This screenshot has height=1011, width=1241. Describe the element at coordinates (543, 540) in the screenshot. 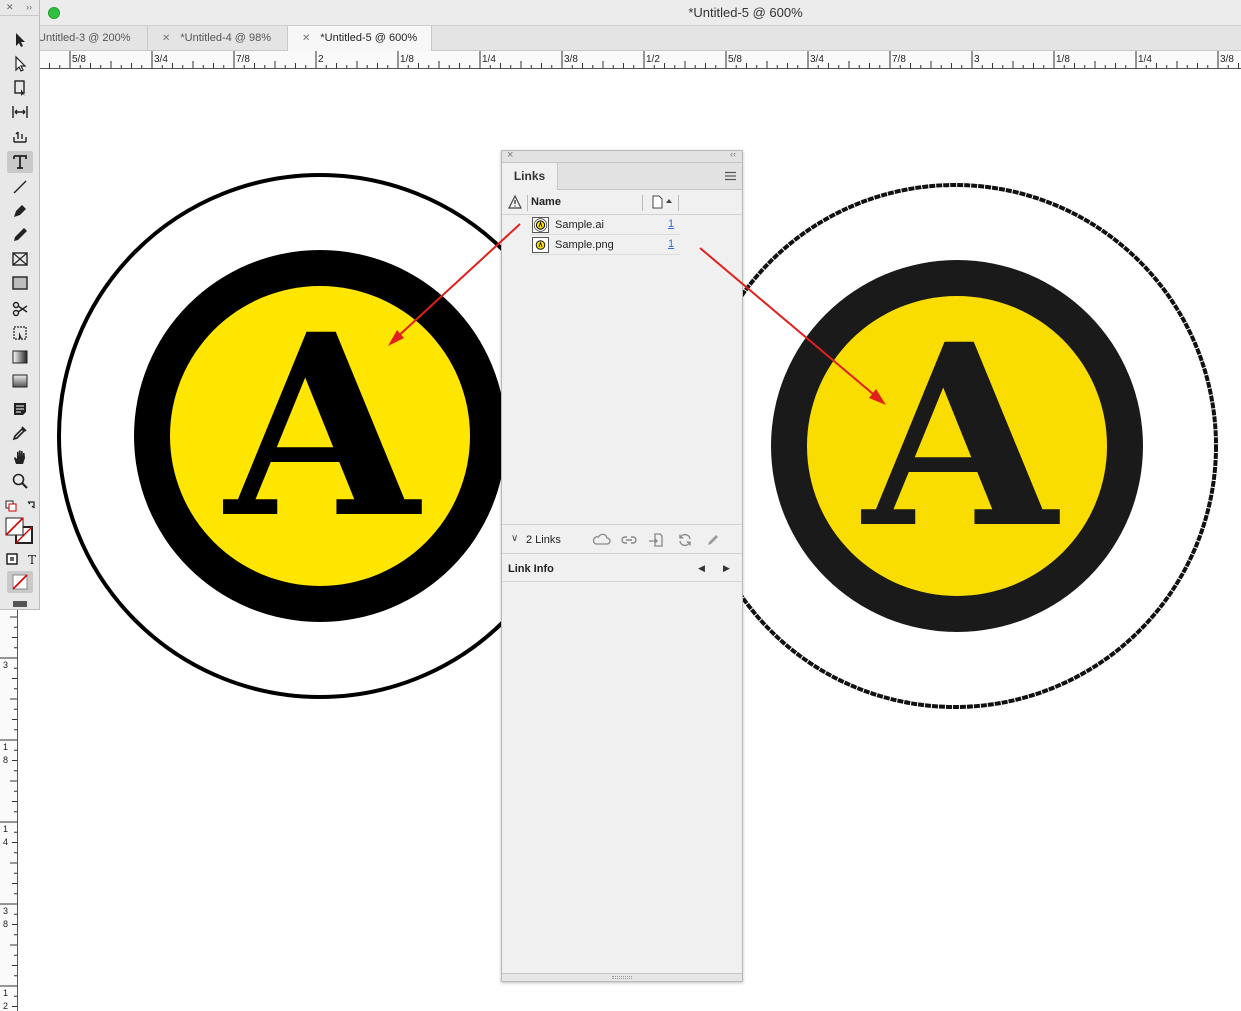

I see `links-count: 2 Links` at that location.